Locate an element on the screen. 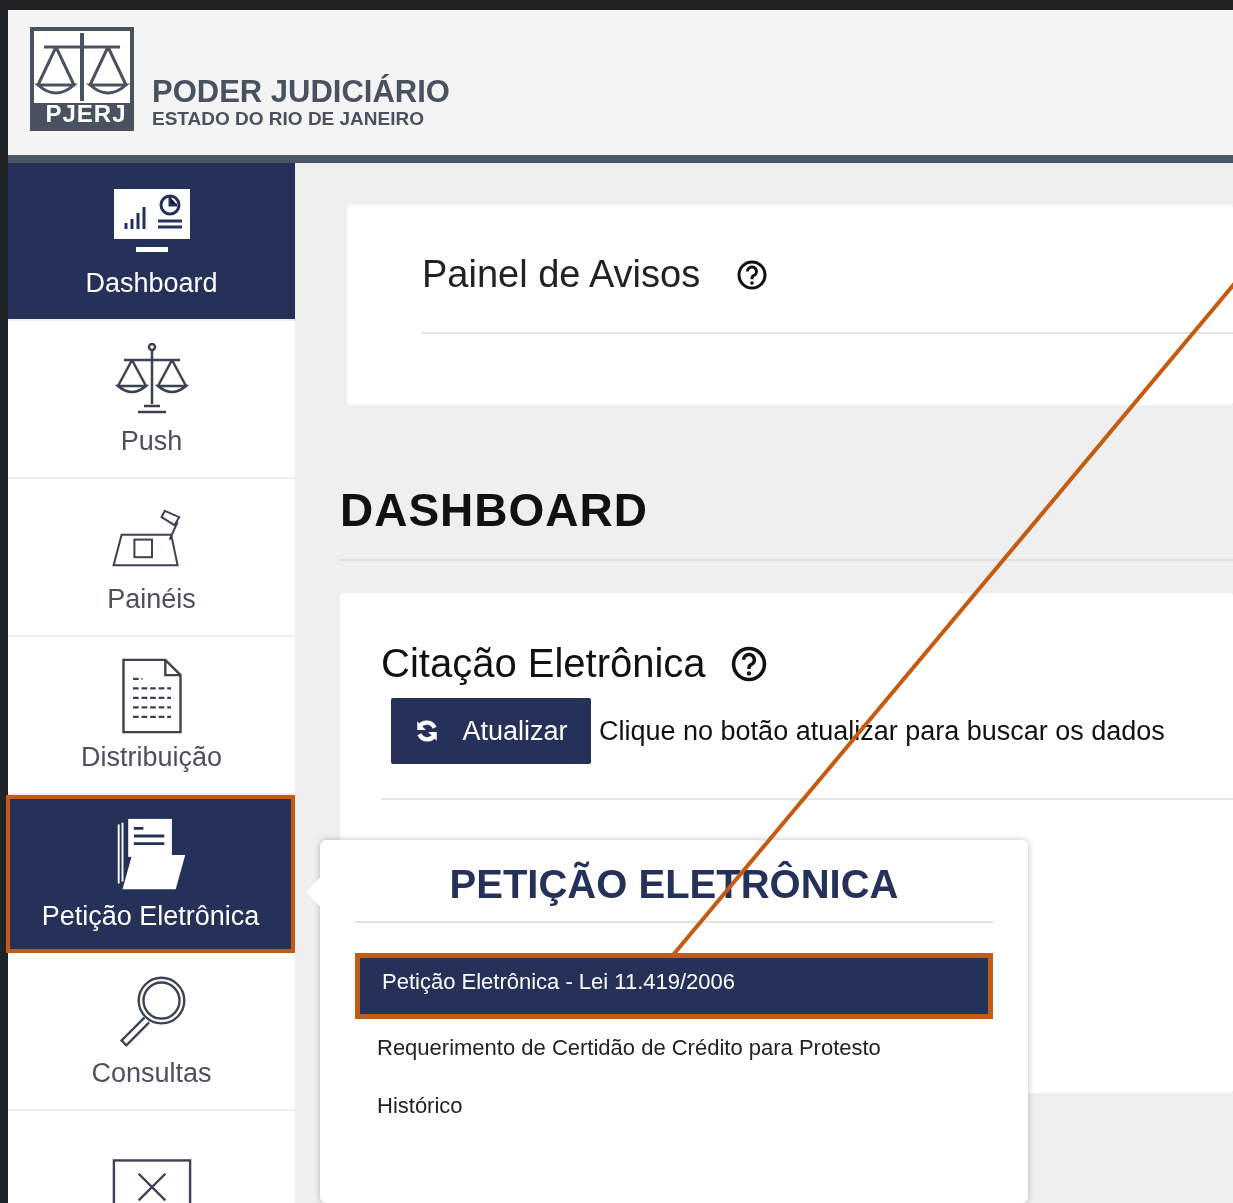  scales-logo-icon is located at coordinates (82, 78).